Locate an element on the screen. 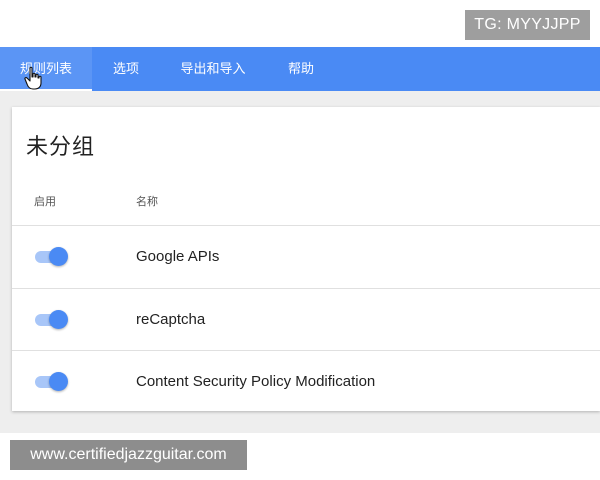  column-header-name: 名称 is located at coordinates (147, 202).